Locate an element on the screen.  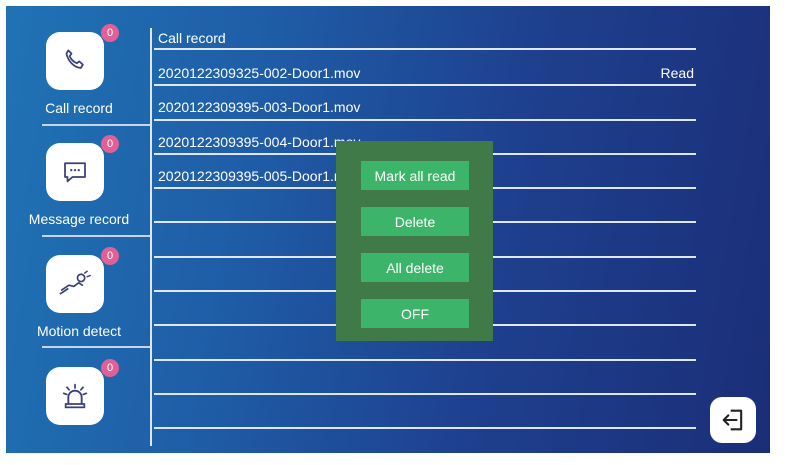
call-record-badge: 0 is located at coordinates (110, 33).